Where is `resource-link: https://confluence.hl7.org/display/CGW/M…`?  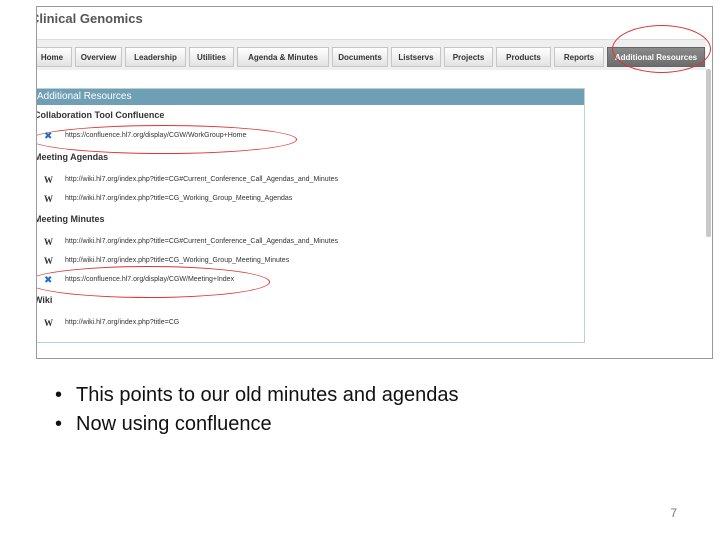 resource-link: https://confluence.hl7.org/display/CGW/M… is located at coordinates (149, 279).